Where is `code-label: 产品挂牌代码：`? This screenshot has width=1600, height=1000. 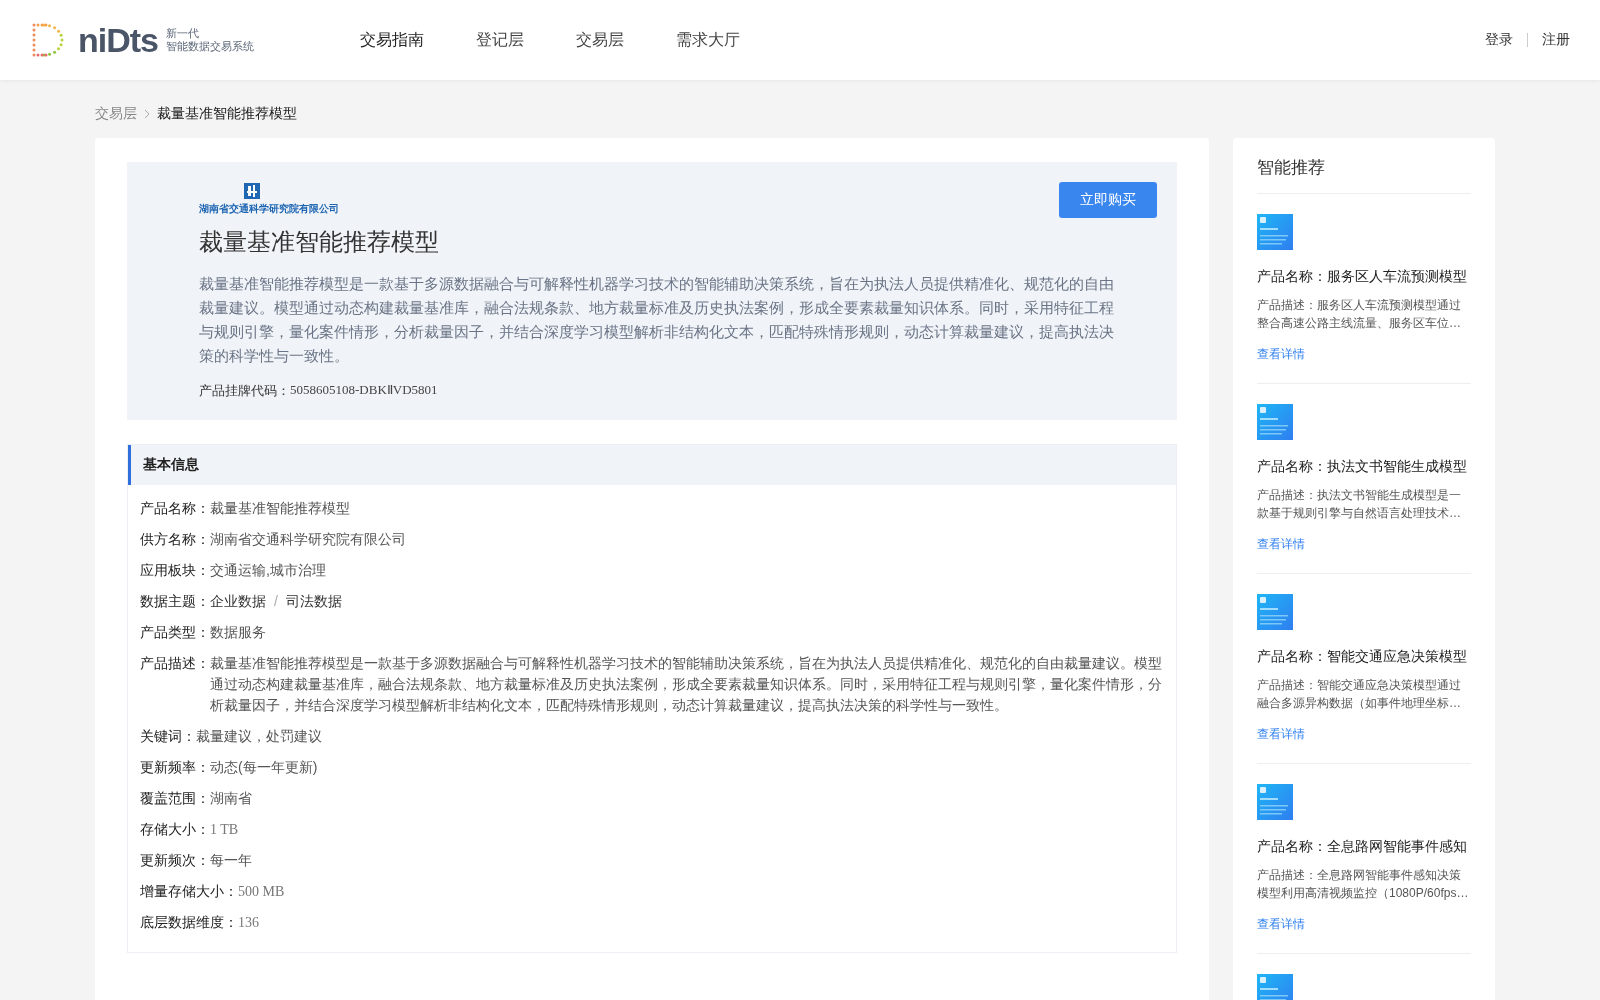 code-label: 产品挂牌代码： is located at coordinates (244, 391).